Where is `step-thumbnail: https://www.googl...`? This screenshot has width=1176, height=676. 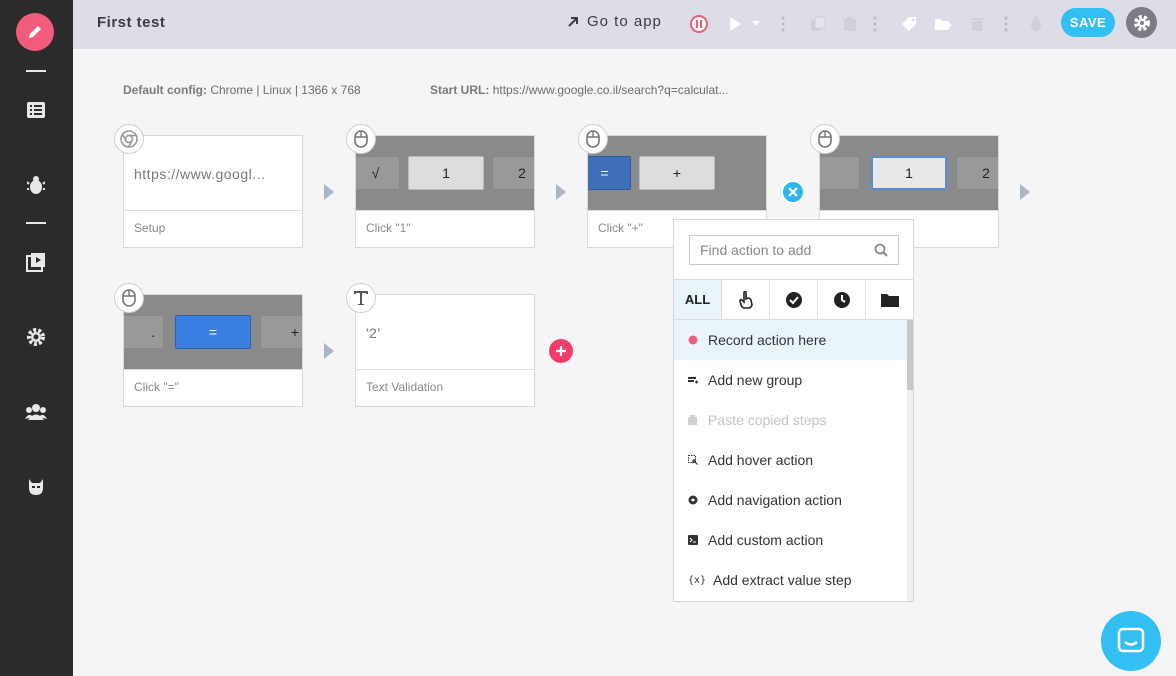 step-thumbnail: https://www.googl... is located at coordinates (213, 173).